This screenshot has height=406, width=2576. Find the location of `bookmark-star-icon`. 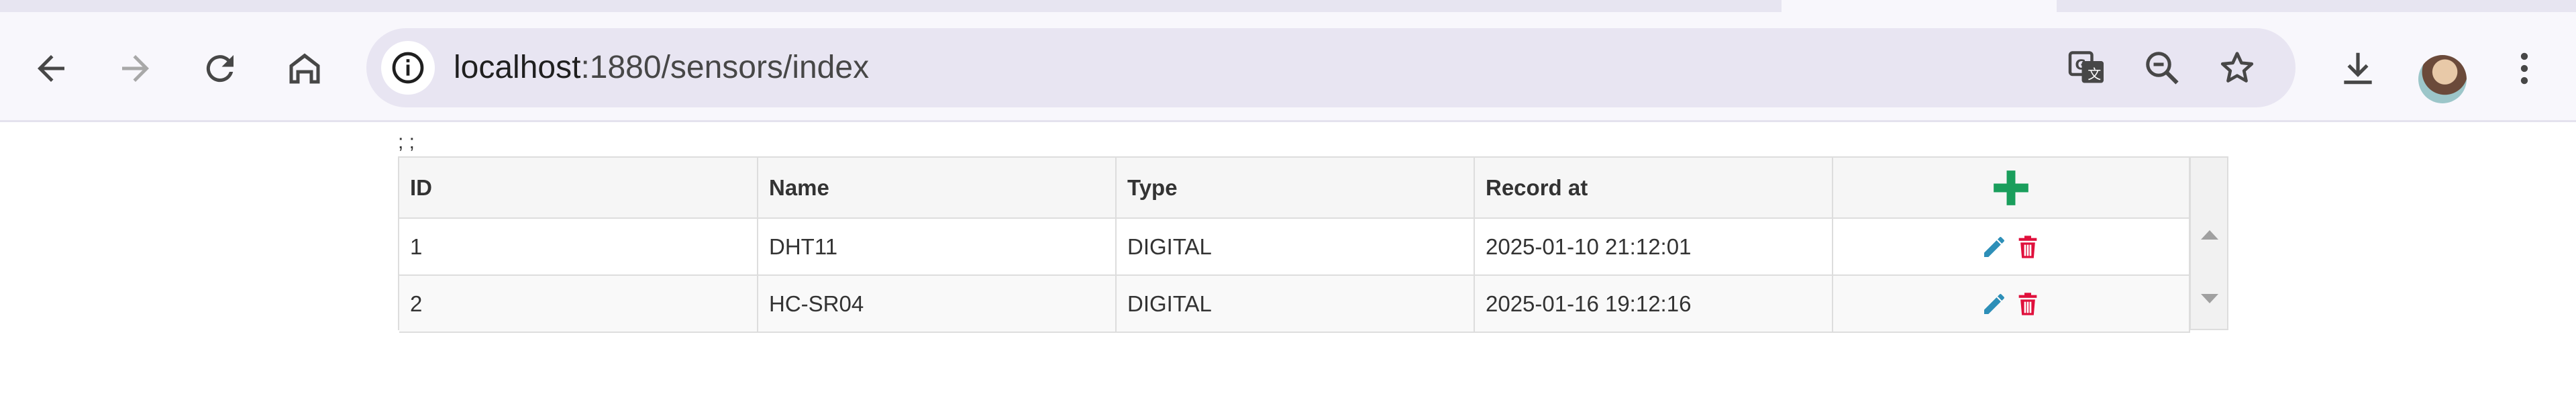

bookmark-star-icon is located at coordinates (2237, 68).